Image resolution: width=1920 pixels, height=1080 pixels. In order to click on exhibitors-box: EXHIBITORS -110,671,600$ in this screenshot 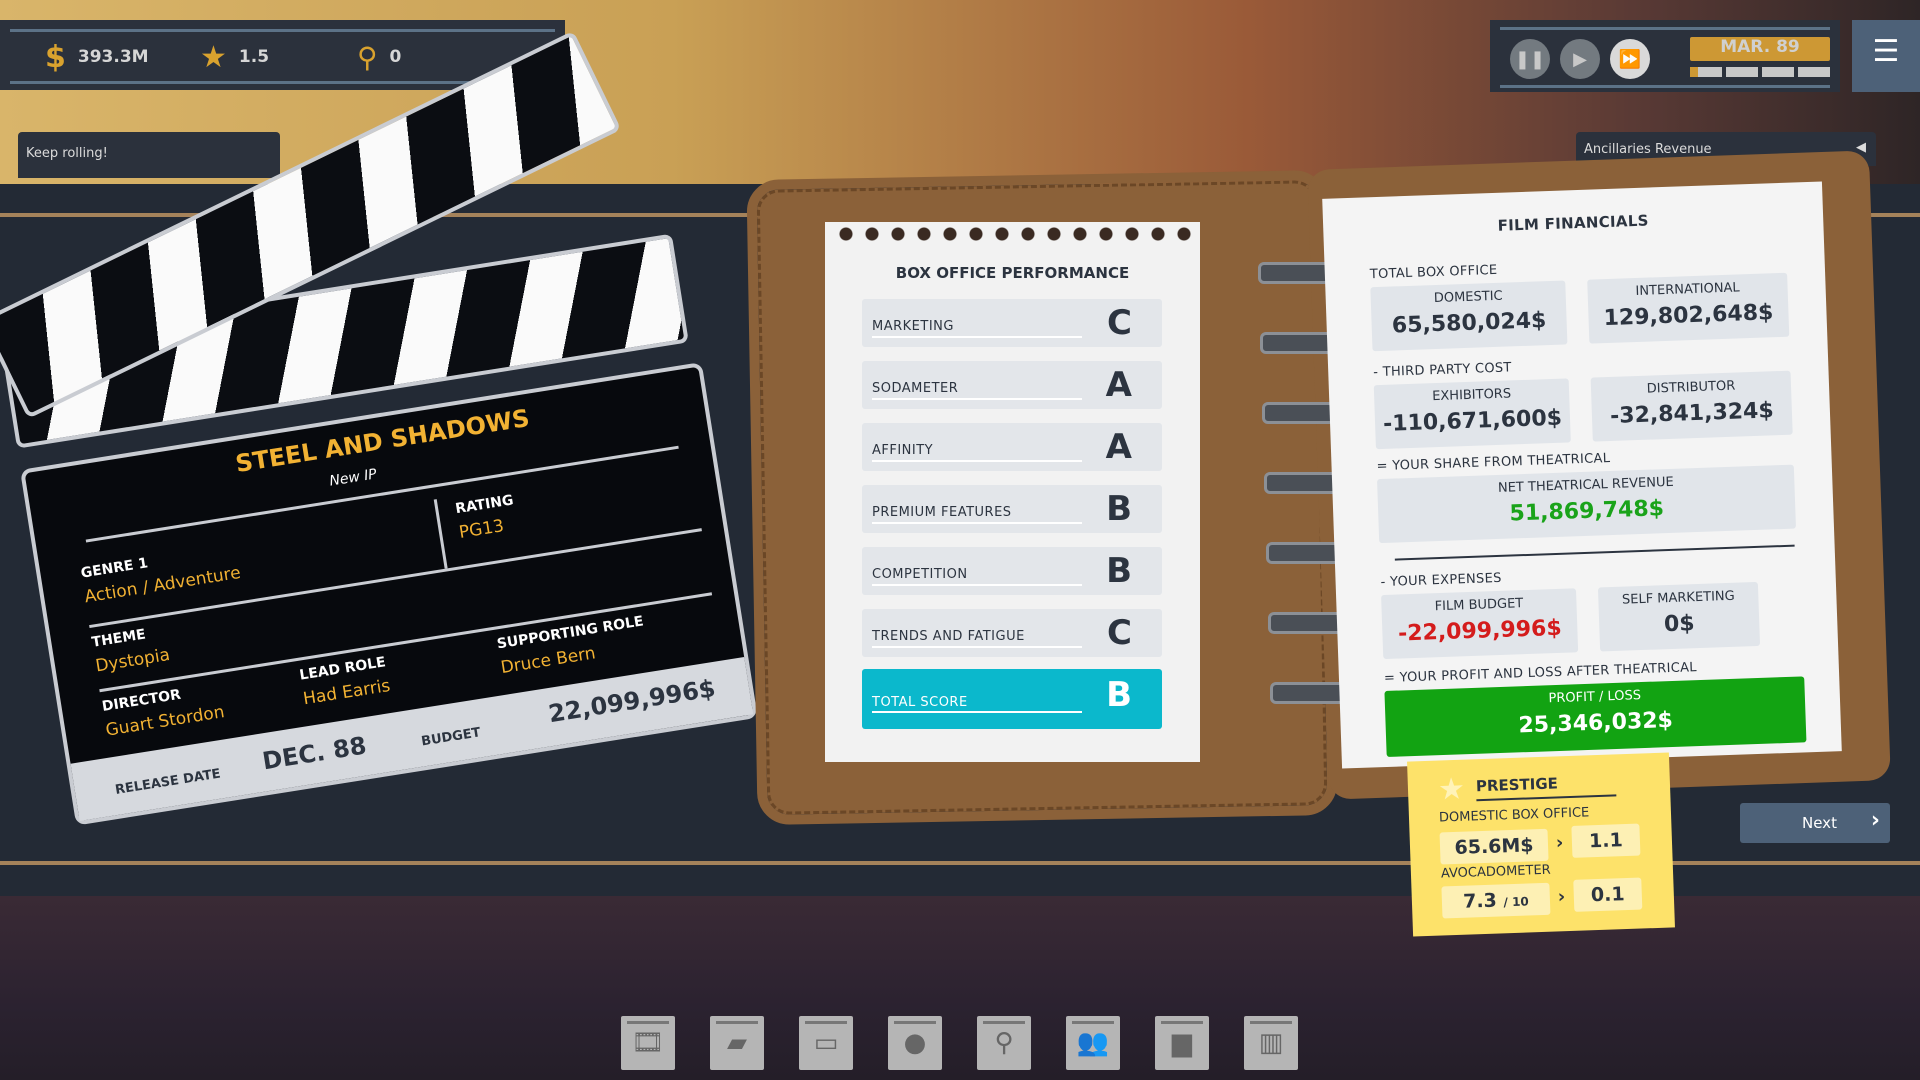, I will do `click(1472, 414)`.